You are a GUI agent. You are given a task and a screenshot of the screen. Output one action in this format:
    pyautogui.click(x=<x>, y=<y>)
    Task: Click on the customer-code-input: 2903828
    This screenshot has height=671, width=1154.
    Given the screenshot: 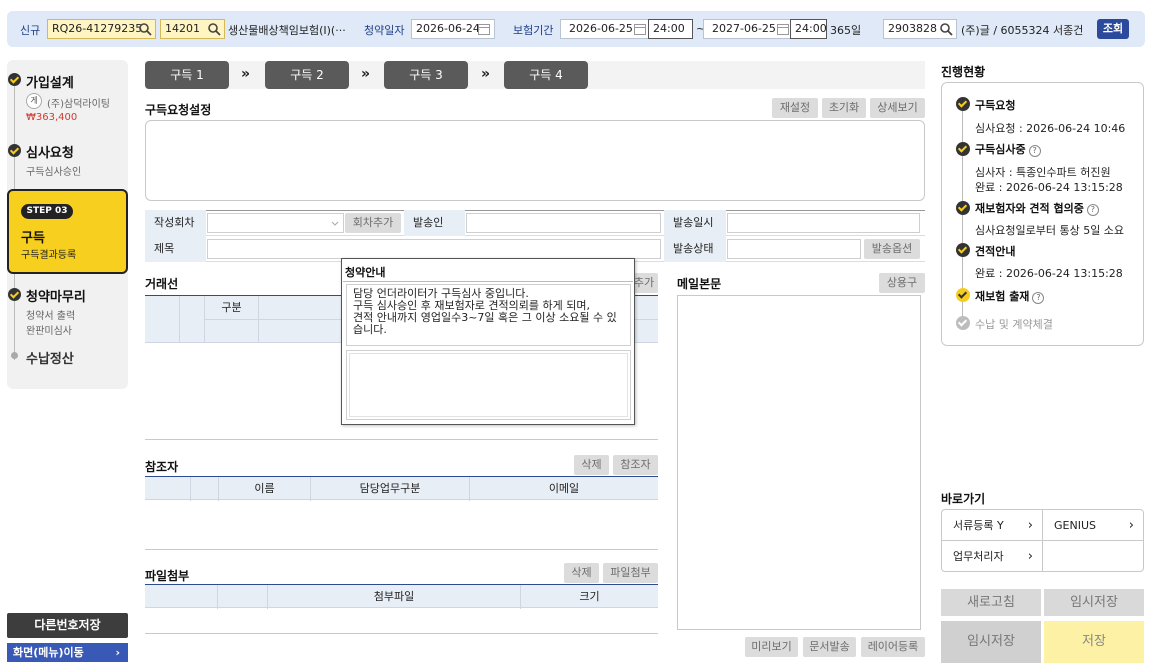 What is the action you would take?
    pyautogui.click(x=920, y=29)
    